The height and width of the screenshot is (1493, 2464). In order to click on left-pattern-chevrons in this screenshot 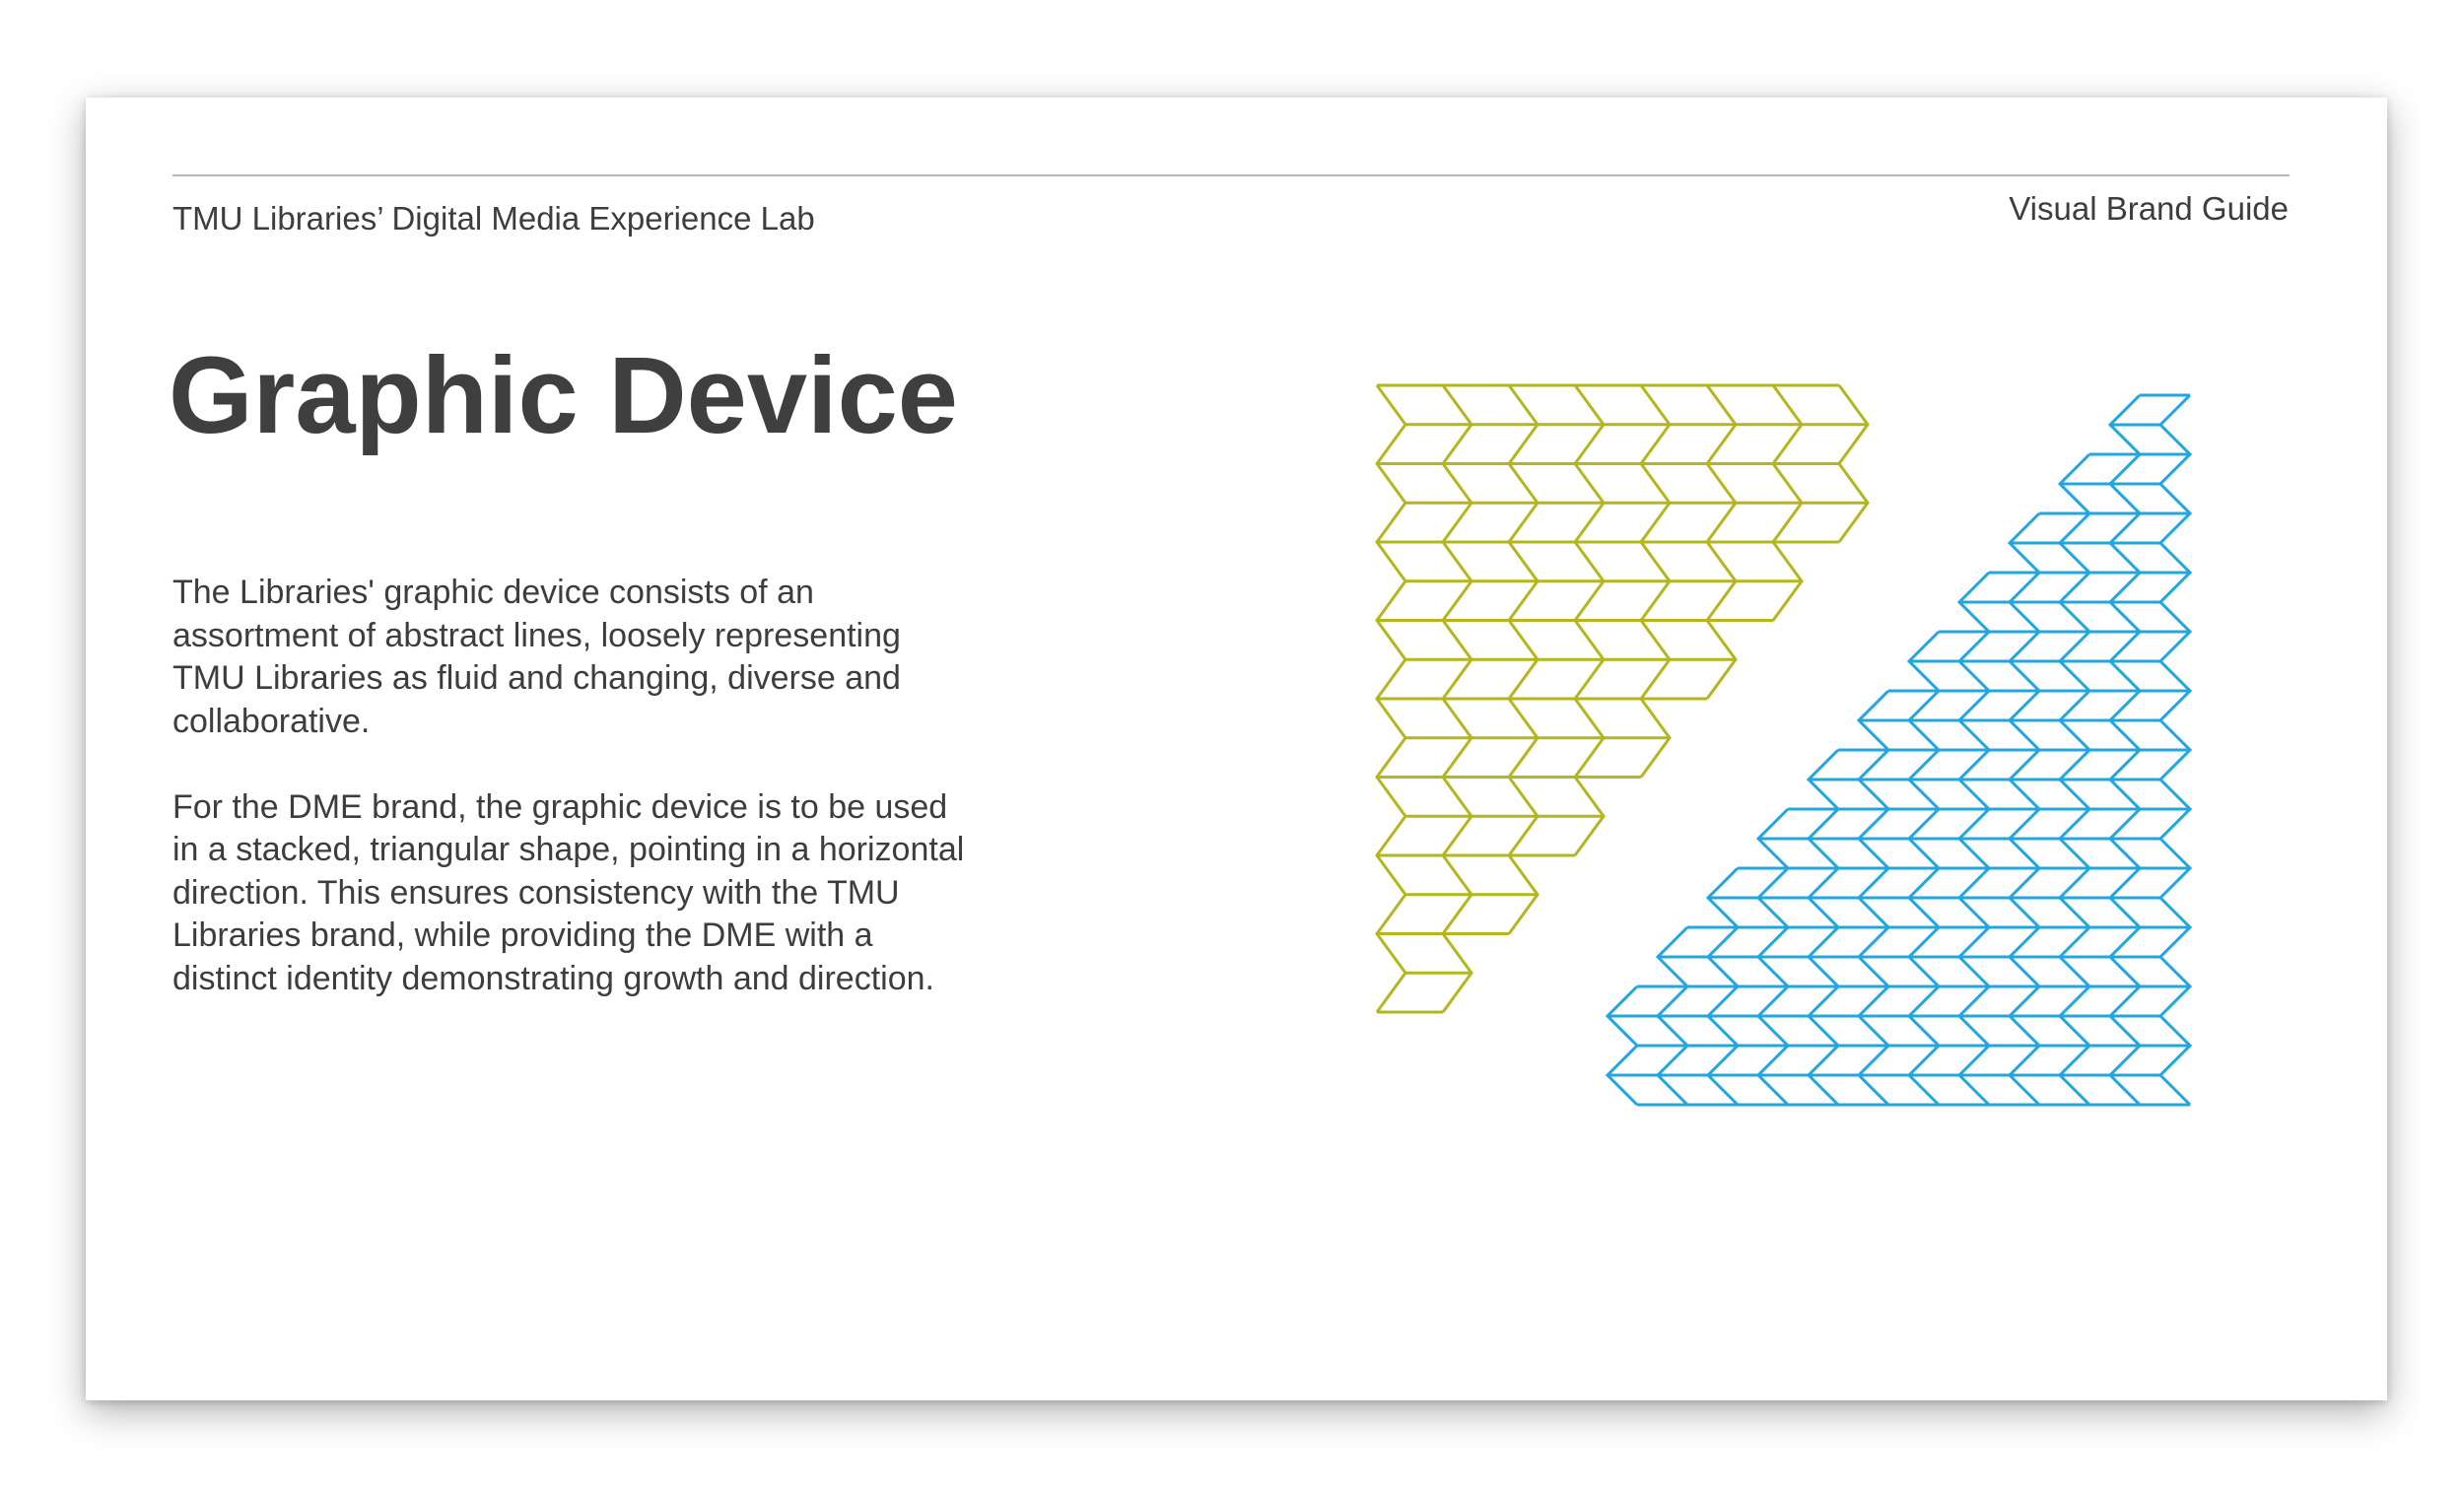, I will do `click(1622, 698)`.